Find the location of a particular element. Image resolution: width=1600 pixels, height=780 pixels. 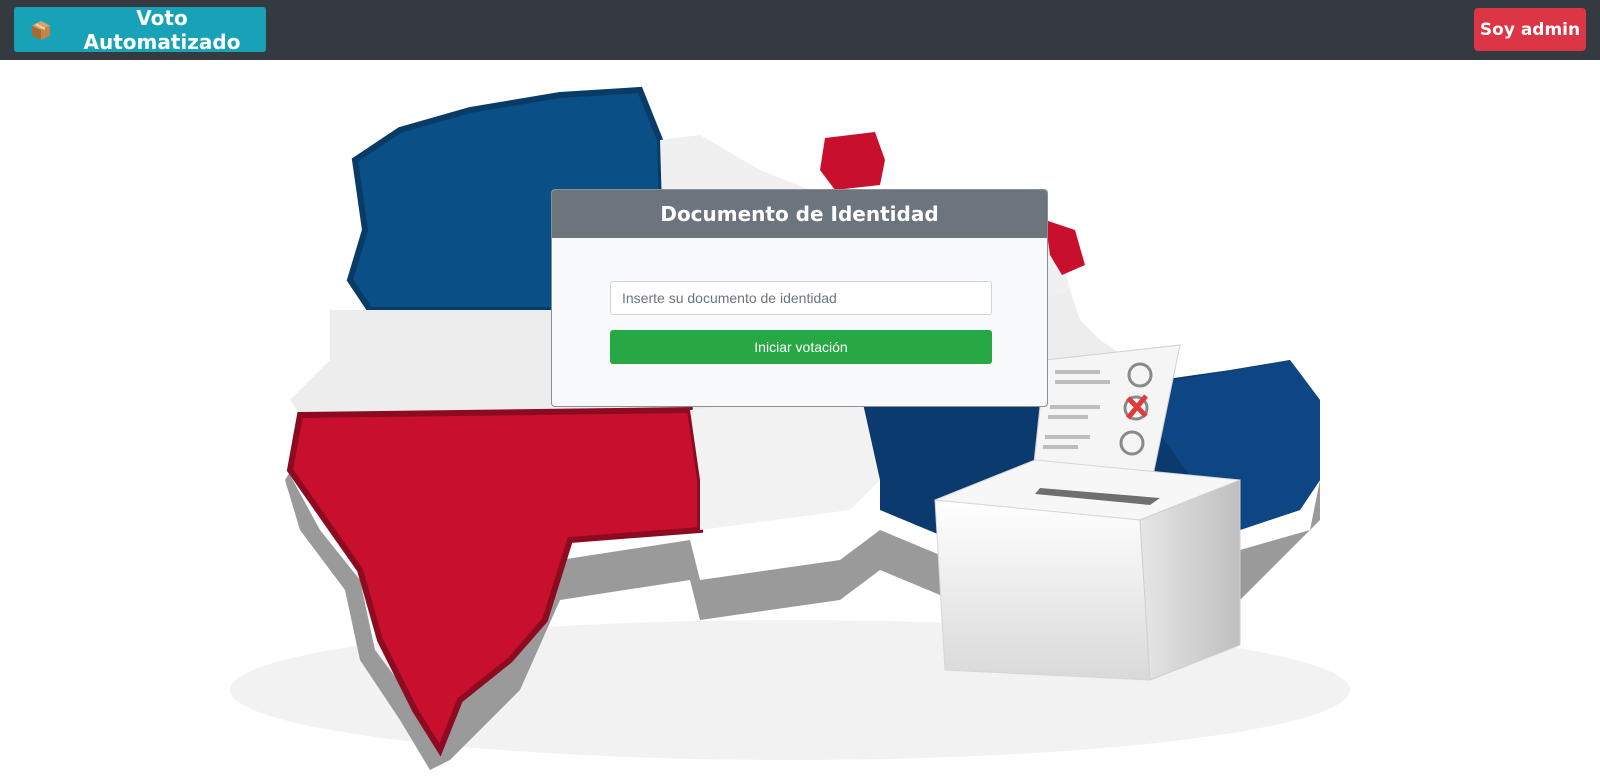

admin-button: Soy admin is located at coordinates (1530, 29).